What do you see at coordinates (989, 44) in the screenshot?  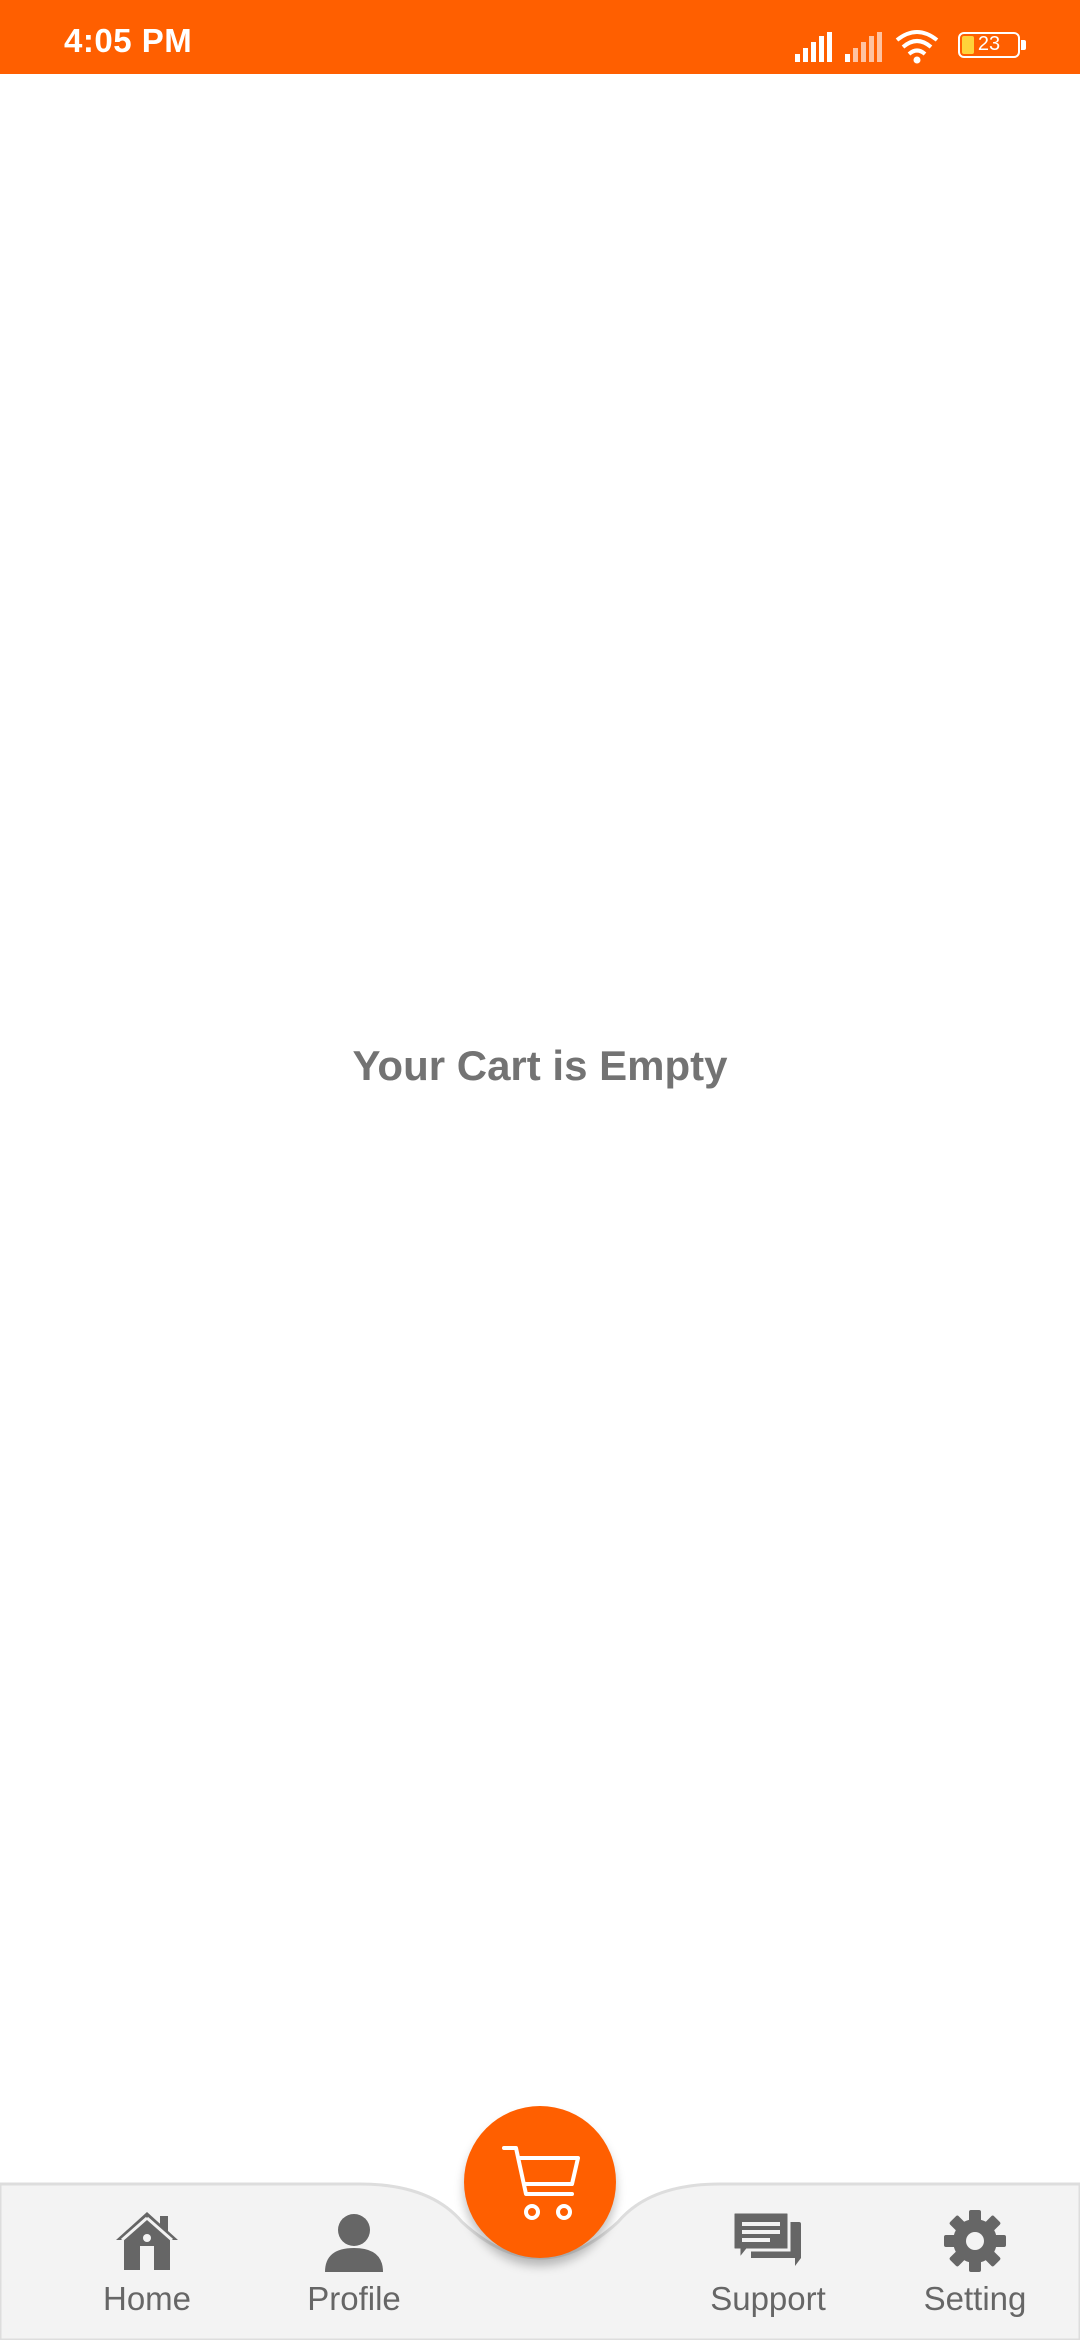 I see `battery-level: 23` at bounding box center [989, 44].